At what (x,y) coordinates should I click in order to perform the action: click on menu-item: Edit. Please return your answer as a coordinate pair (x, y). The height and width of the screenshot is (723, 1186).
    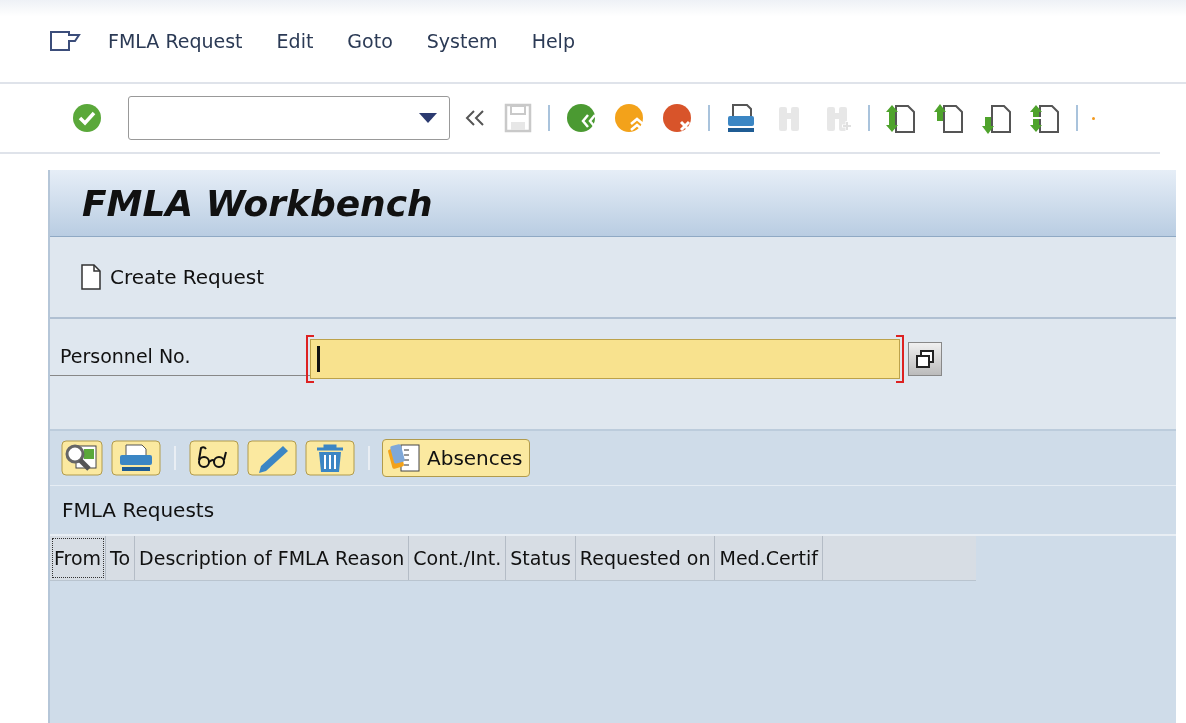
    Looking at the image, I should click on (295, 41).